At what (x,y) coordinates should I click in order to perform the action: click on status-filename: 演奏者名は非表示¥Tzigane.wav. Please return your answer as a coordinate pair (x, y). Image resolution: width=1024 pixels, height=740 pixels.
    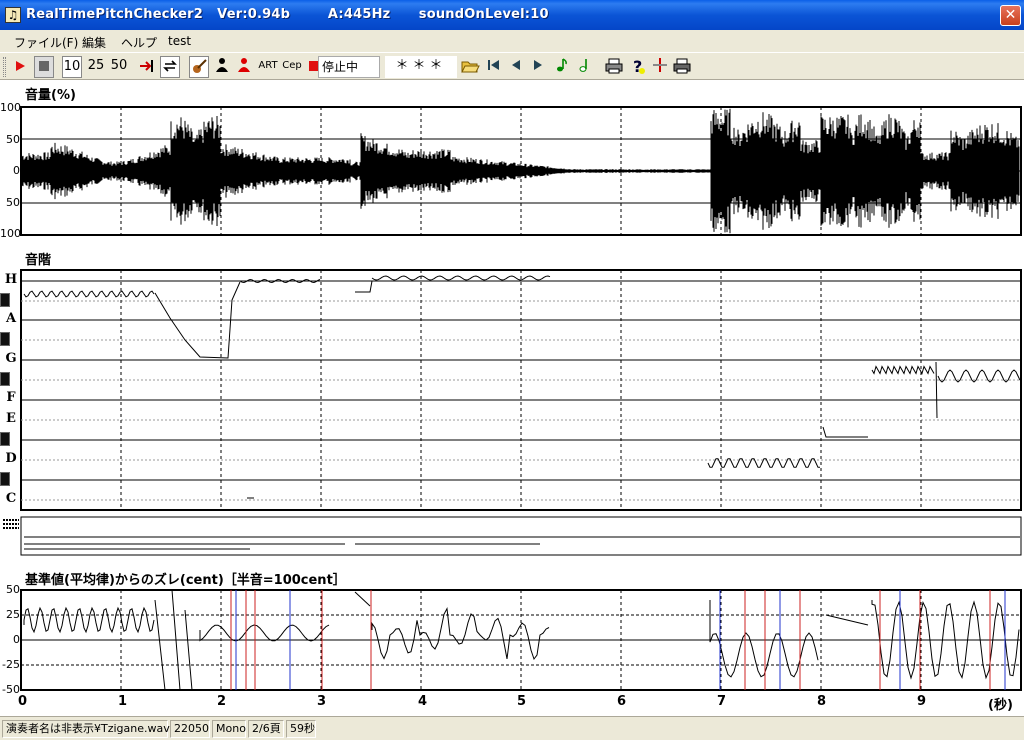
    Looking at the image, I should click on (86, 729).